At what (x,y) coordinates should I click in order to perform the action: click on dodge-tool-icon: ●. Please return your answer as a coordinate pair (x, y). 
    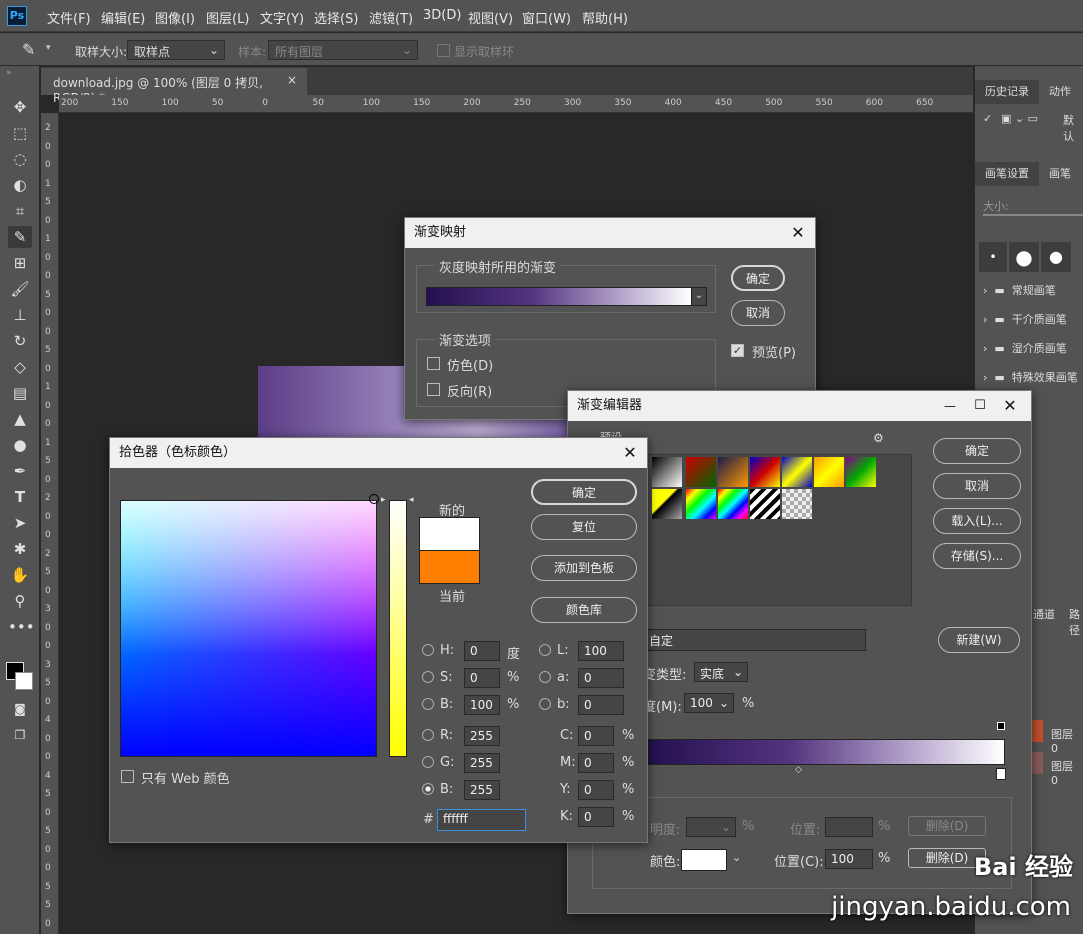
    Looking at the image, I should click on (20, 445).